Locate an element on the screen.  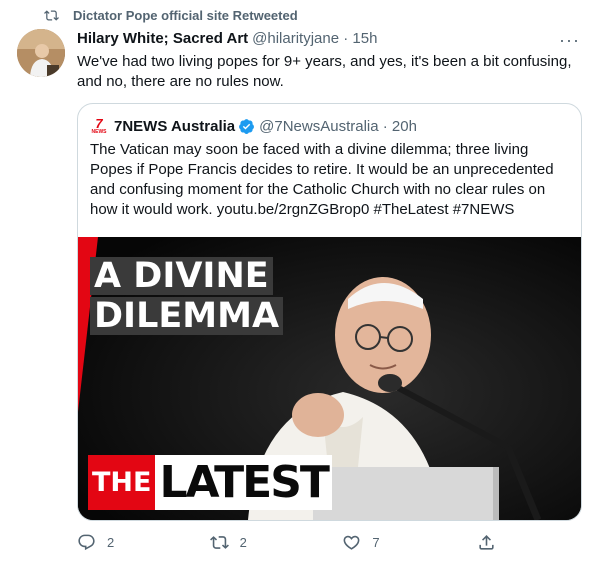
badge-latest: LATEST is located at coordinates (243, 482).